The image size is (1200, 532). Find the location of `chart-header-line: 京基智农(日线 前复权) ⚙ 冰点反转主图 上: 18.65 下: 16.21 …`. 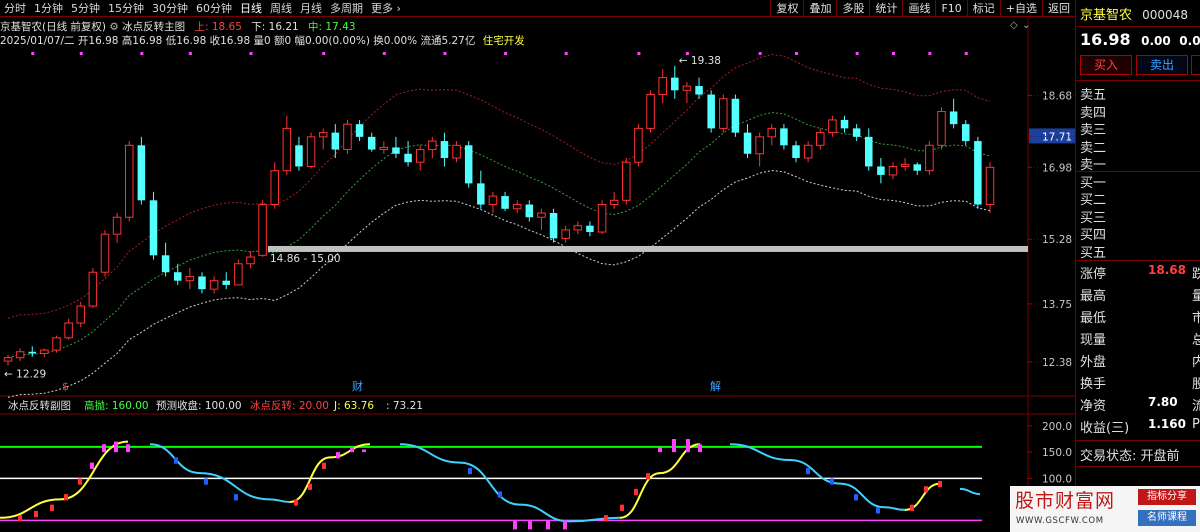

chart-header-line: 京基智农(日线 前复权) ⚙ 冰点反转主图 上: 18.65 下: 16.21 … is located at coordinates (177, 26).